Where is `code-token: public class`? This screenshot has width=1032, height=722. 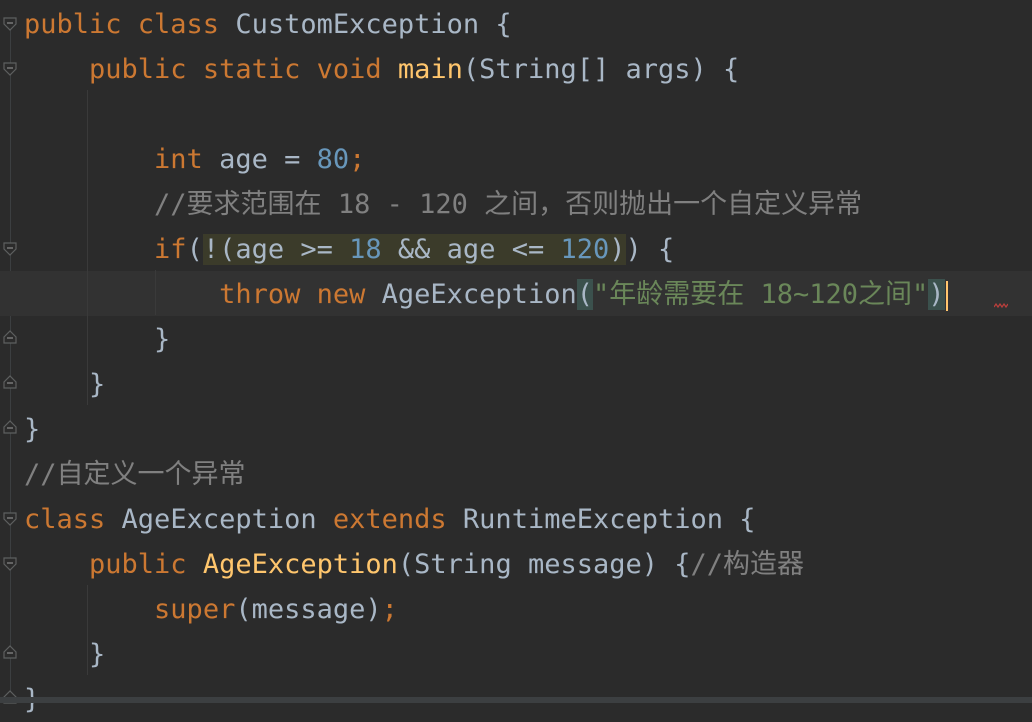
code-token: public class is located at coordinates (130, 24).